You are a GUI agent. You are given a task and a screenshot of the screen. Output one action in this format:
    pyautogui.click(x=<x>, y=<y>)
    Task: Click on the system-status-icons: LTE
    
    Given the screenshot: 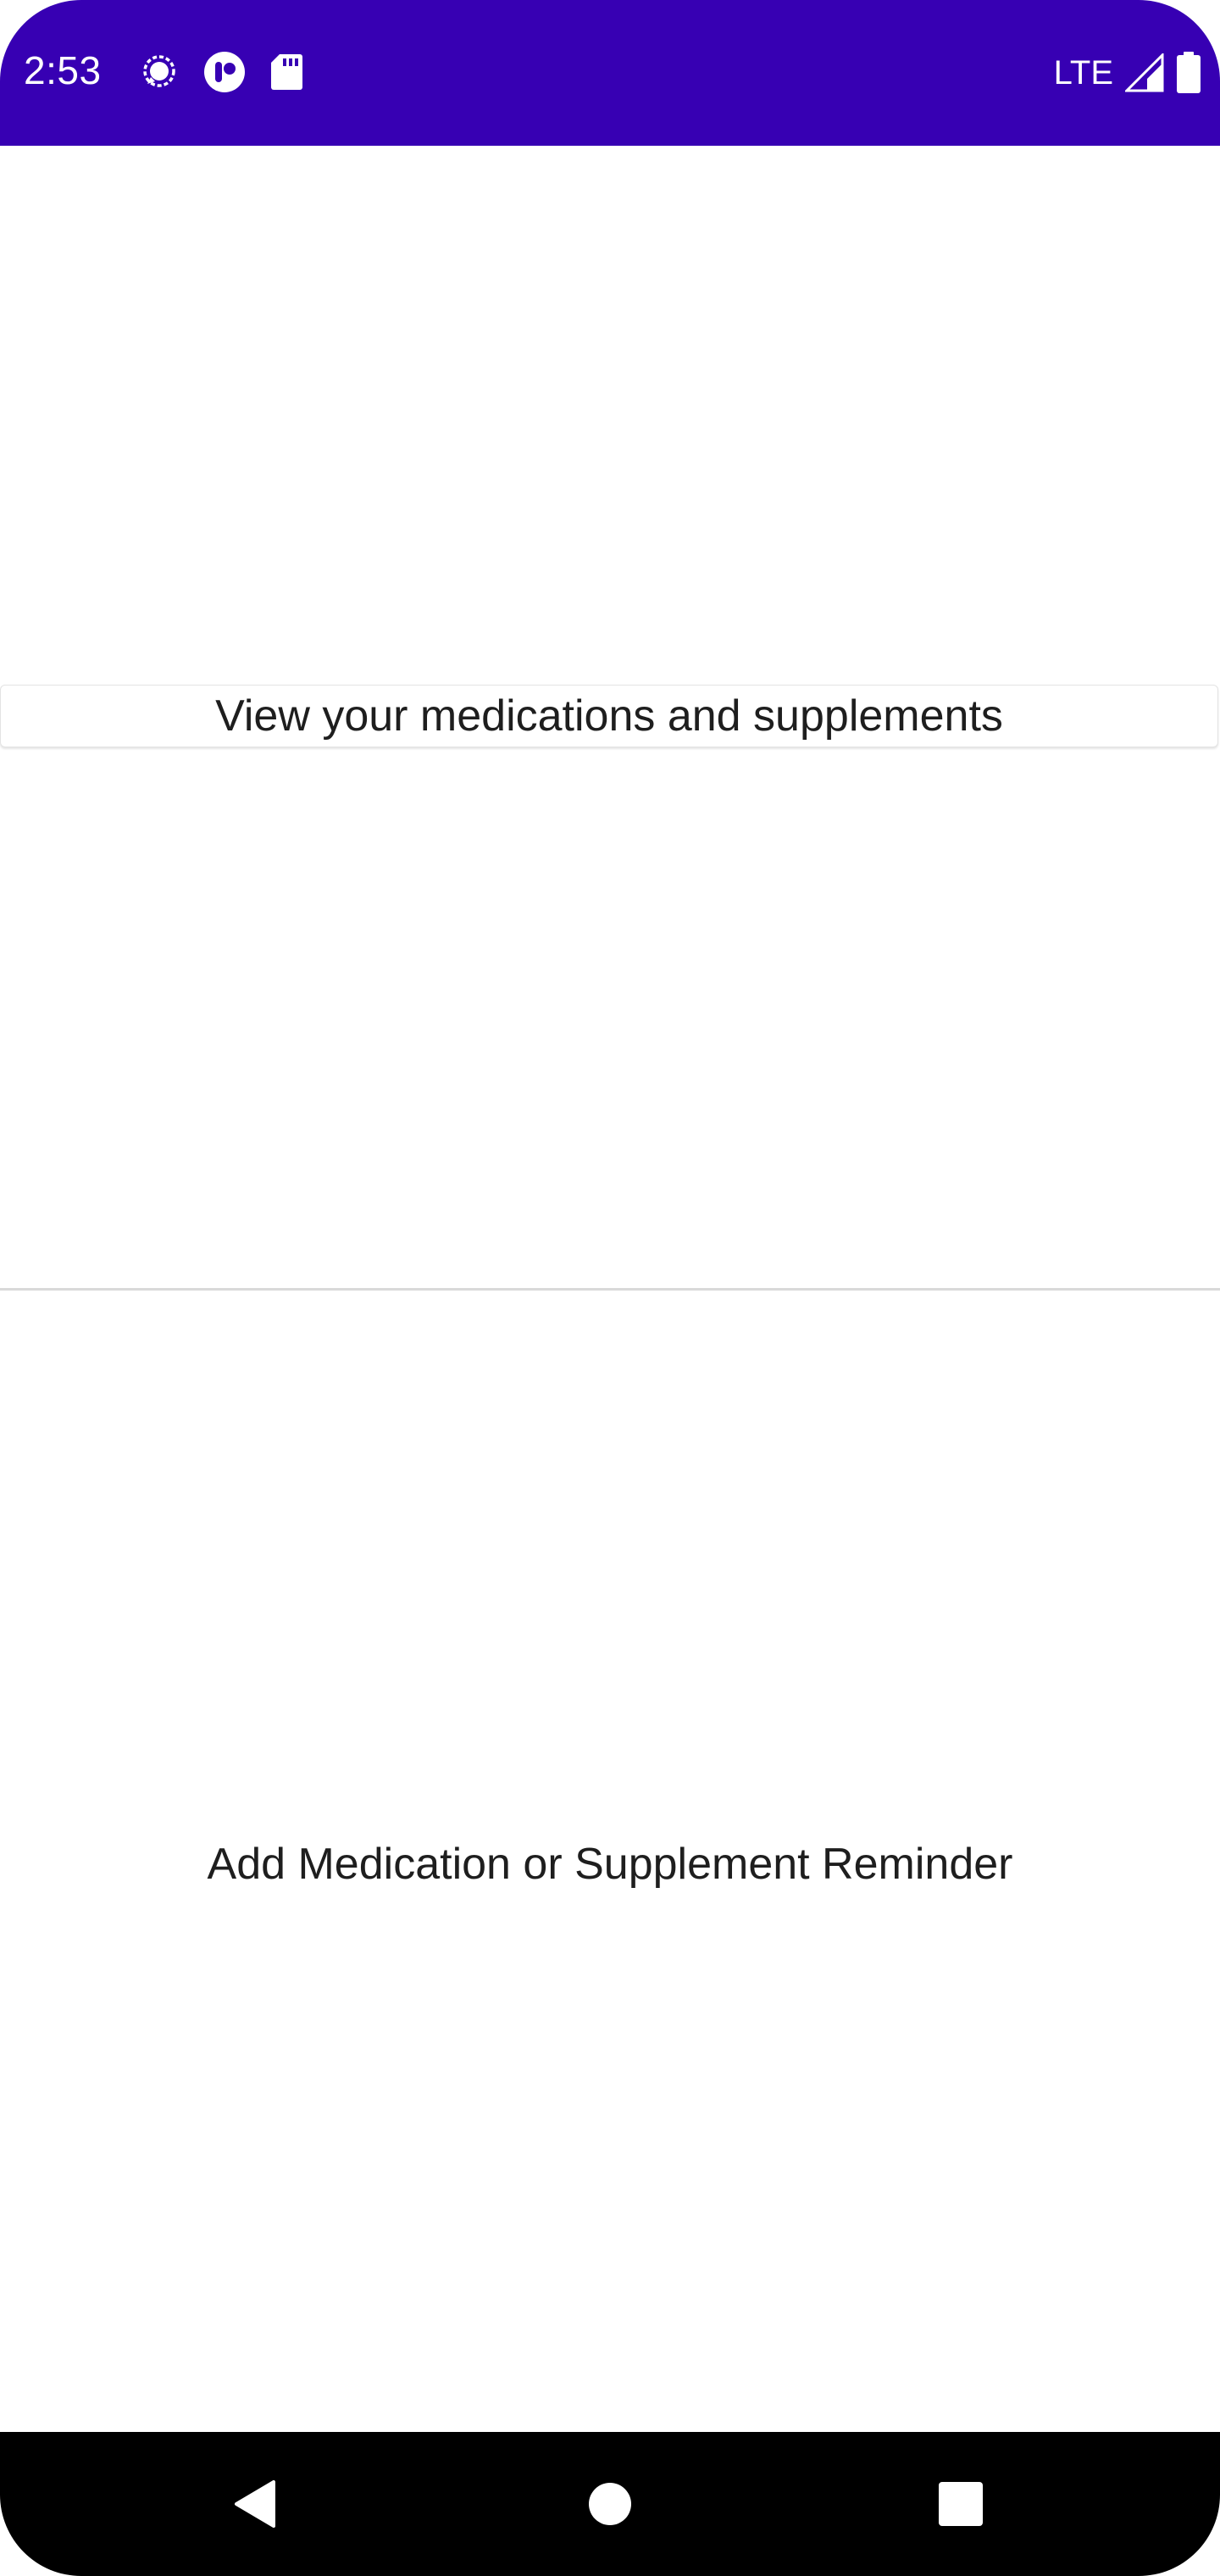 What is the action you would take?
    pyautogui.click(x=1127, y=73)
    